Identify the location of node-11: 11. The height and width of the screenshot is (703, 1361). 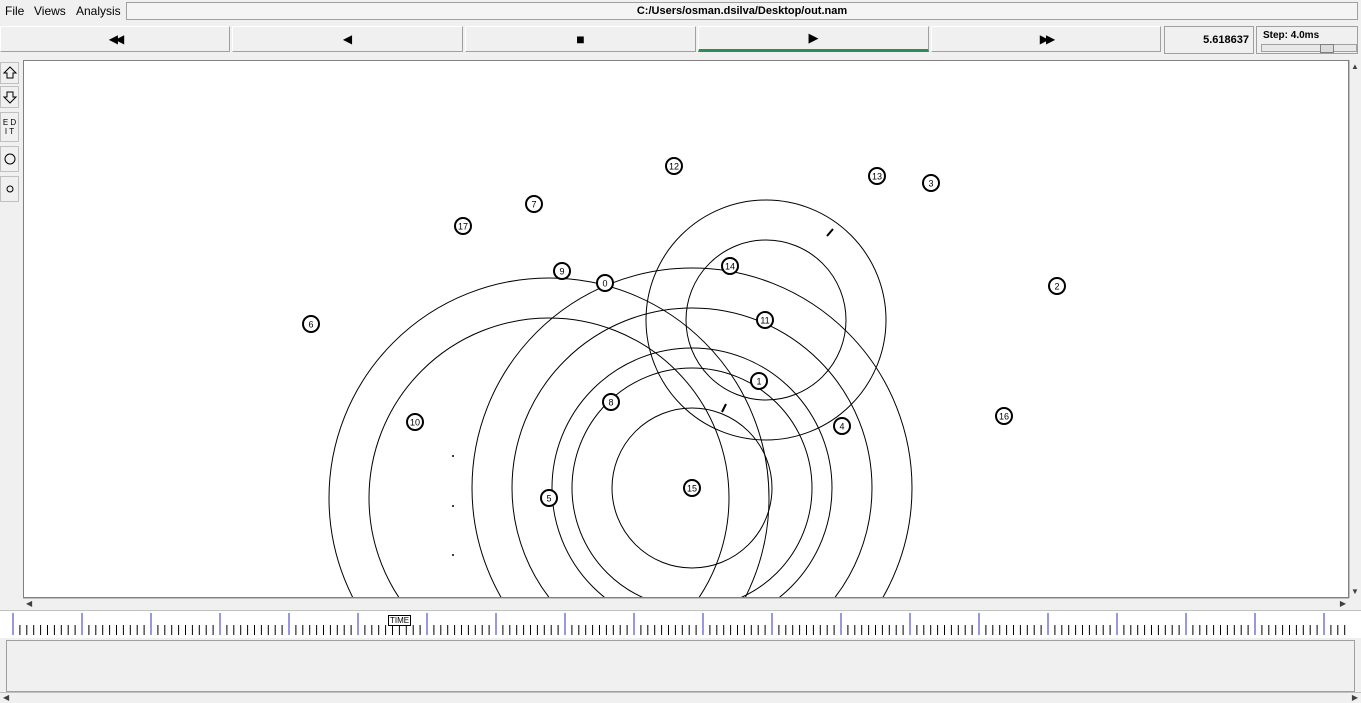
(765, 320).